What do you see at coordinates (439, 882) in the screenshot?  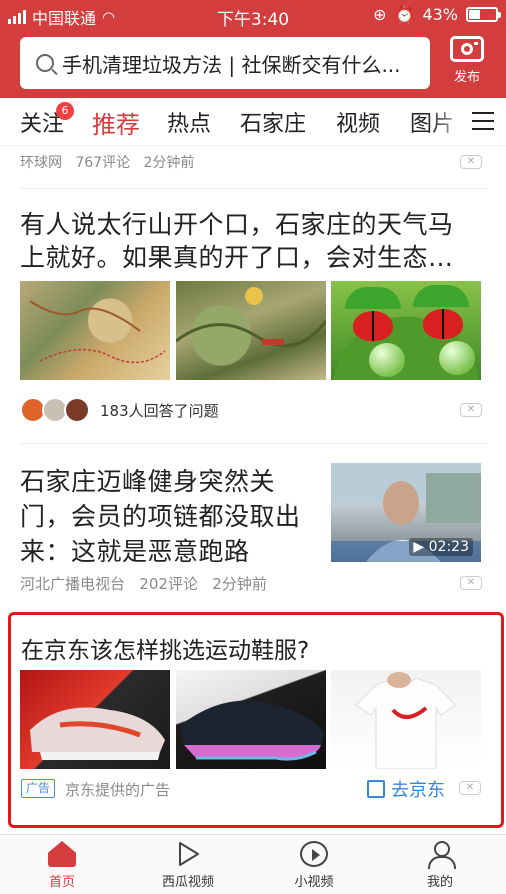 I see `nav-profile-label: 我的` at bounding box center [439, 882].